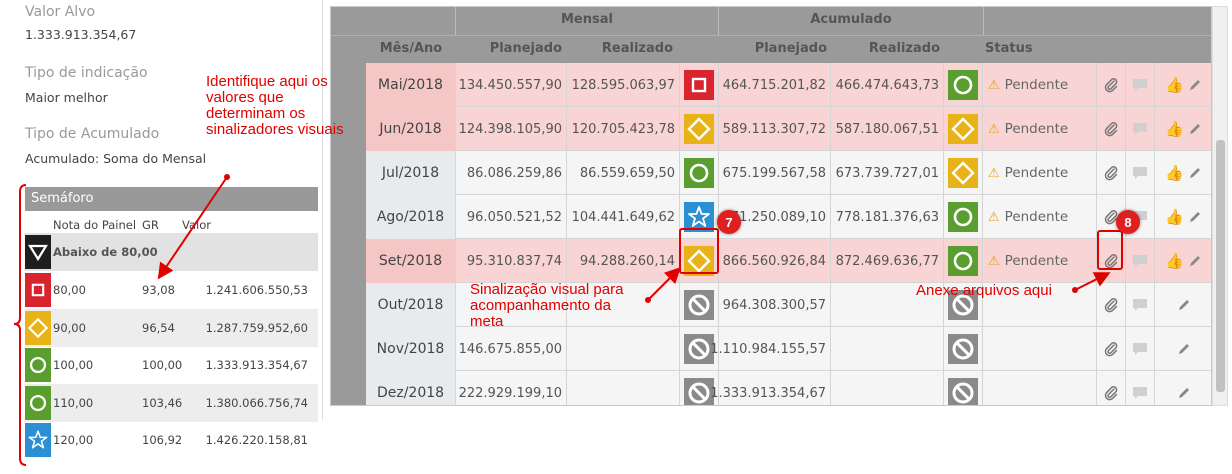  I want to click on step-badge-7: 7, so click(729, 222).